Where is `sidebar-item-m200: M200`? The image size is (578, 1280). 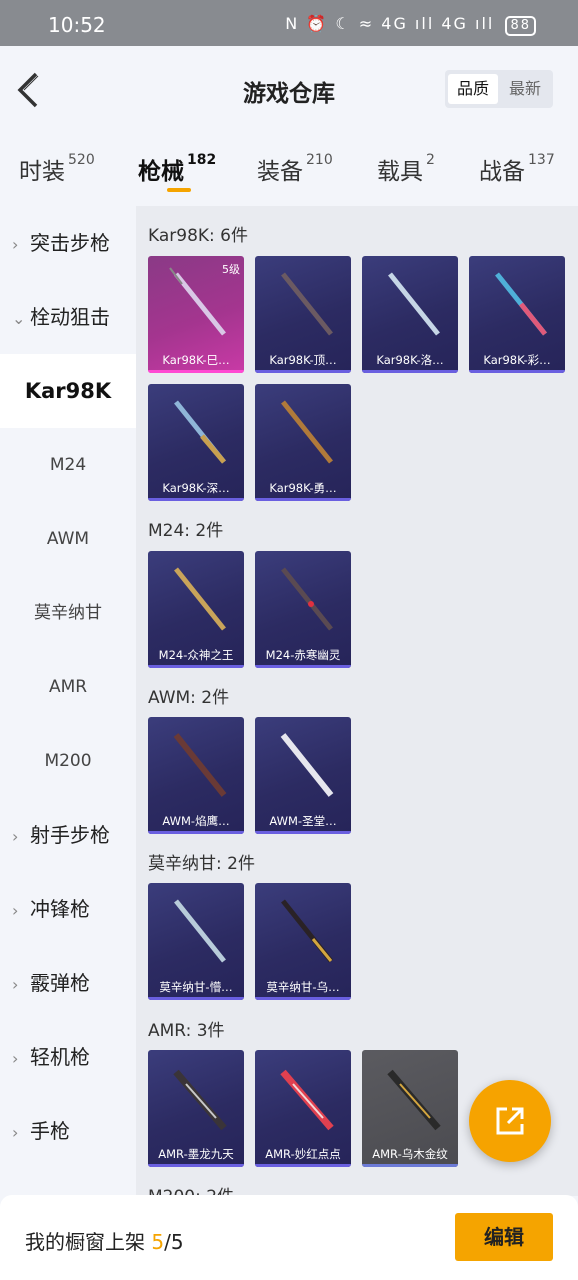
sidebar-item-m200: M200 is located at coordinates (68, 761).